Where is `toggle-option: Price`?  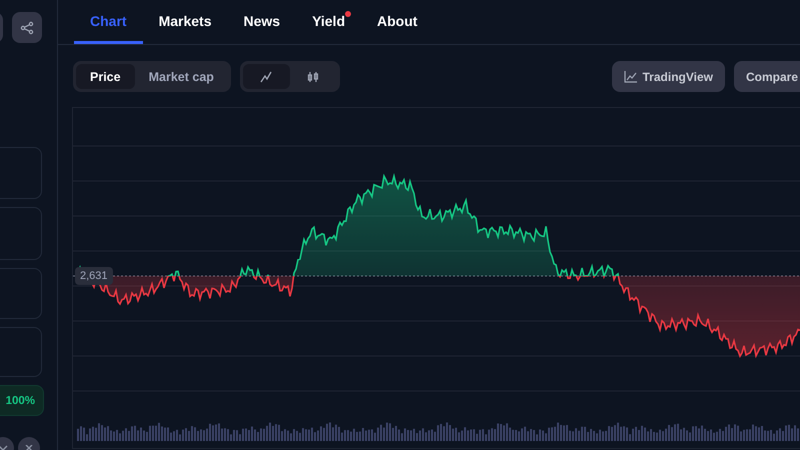 toggle-option: Price is located at coordinates (105, 76).